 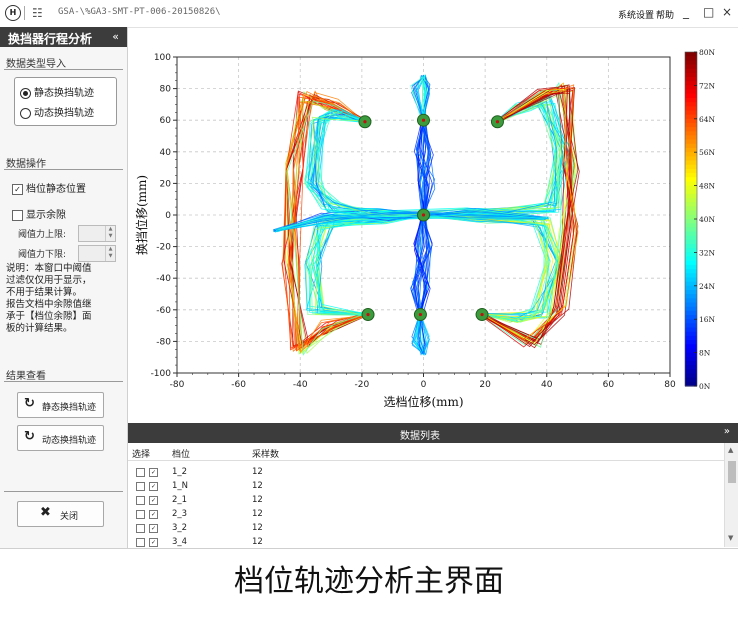 What do you see at coordinates (707, 319) in the screenshot?
I see `colorbar-tick-label: 16N` at bounding box center [707, 319].